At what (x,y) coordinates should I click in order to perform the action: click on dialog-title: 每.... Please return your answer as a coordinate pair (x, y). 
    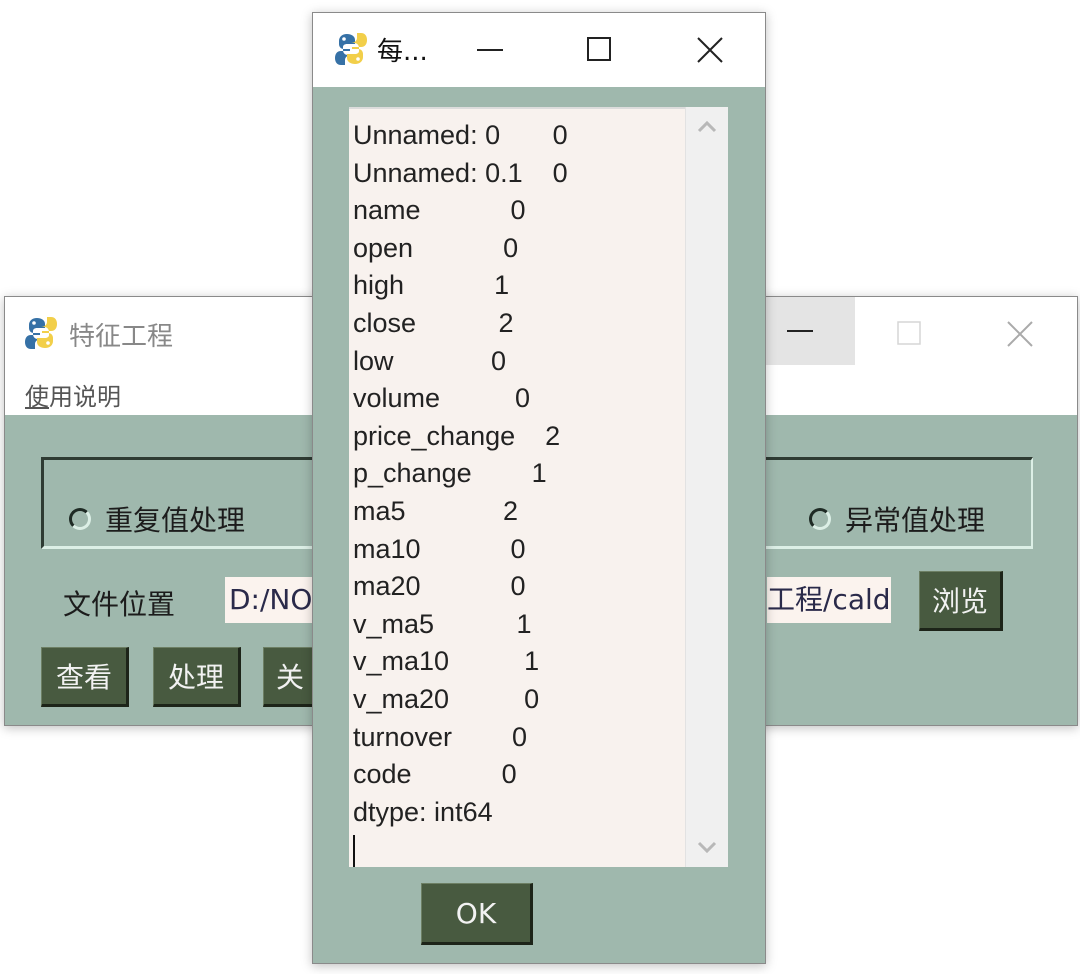
    Looking at the image, I should click on (402, 52).